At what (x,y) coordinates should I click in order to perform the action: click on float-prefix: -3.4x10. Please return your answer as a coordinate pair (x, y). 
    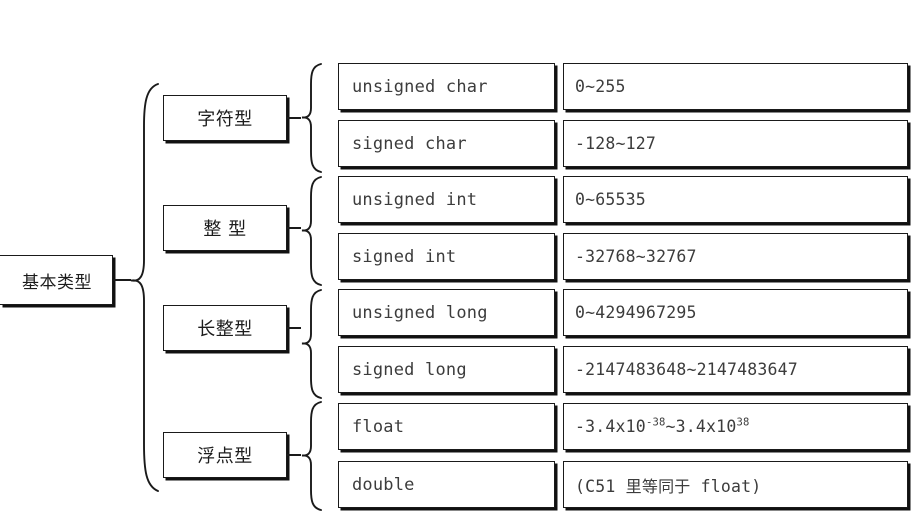
    Looking at the image, I should click on (610, 426).